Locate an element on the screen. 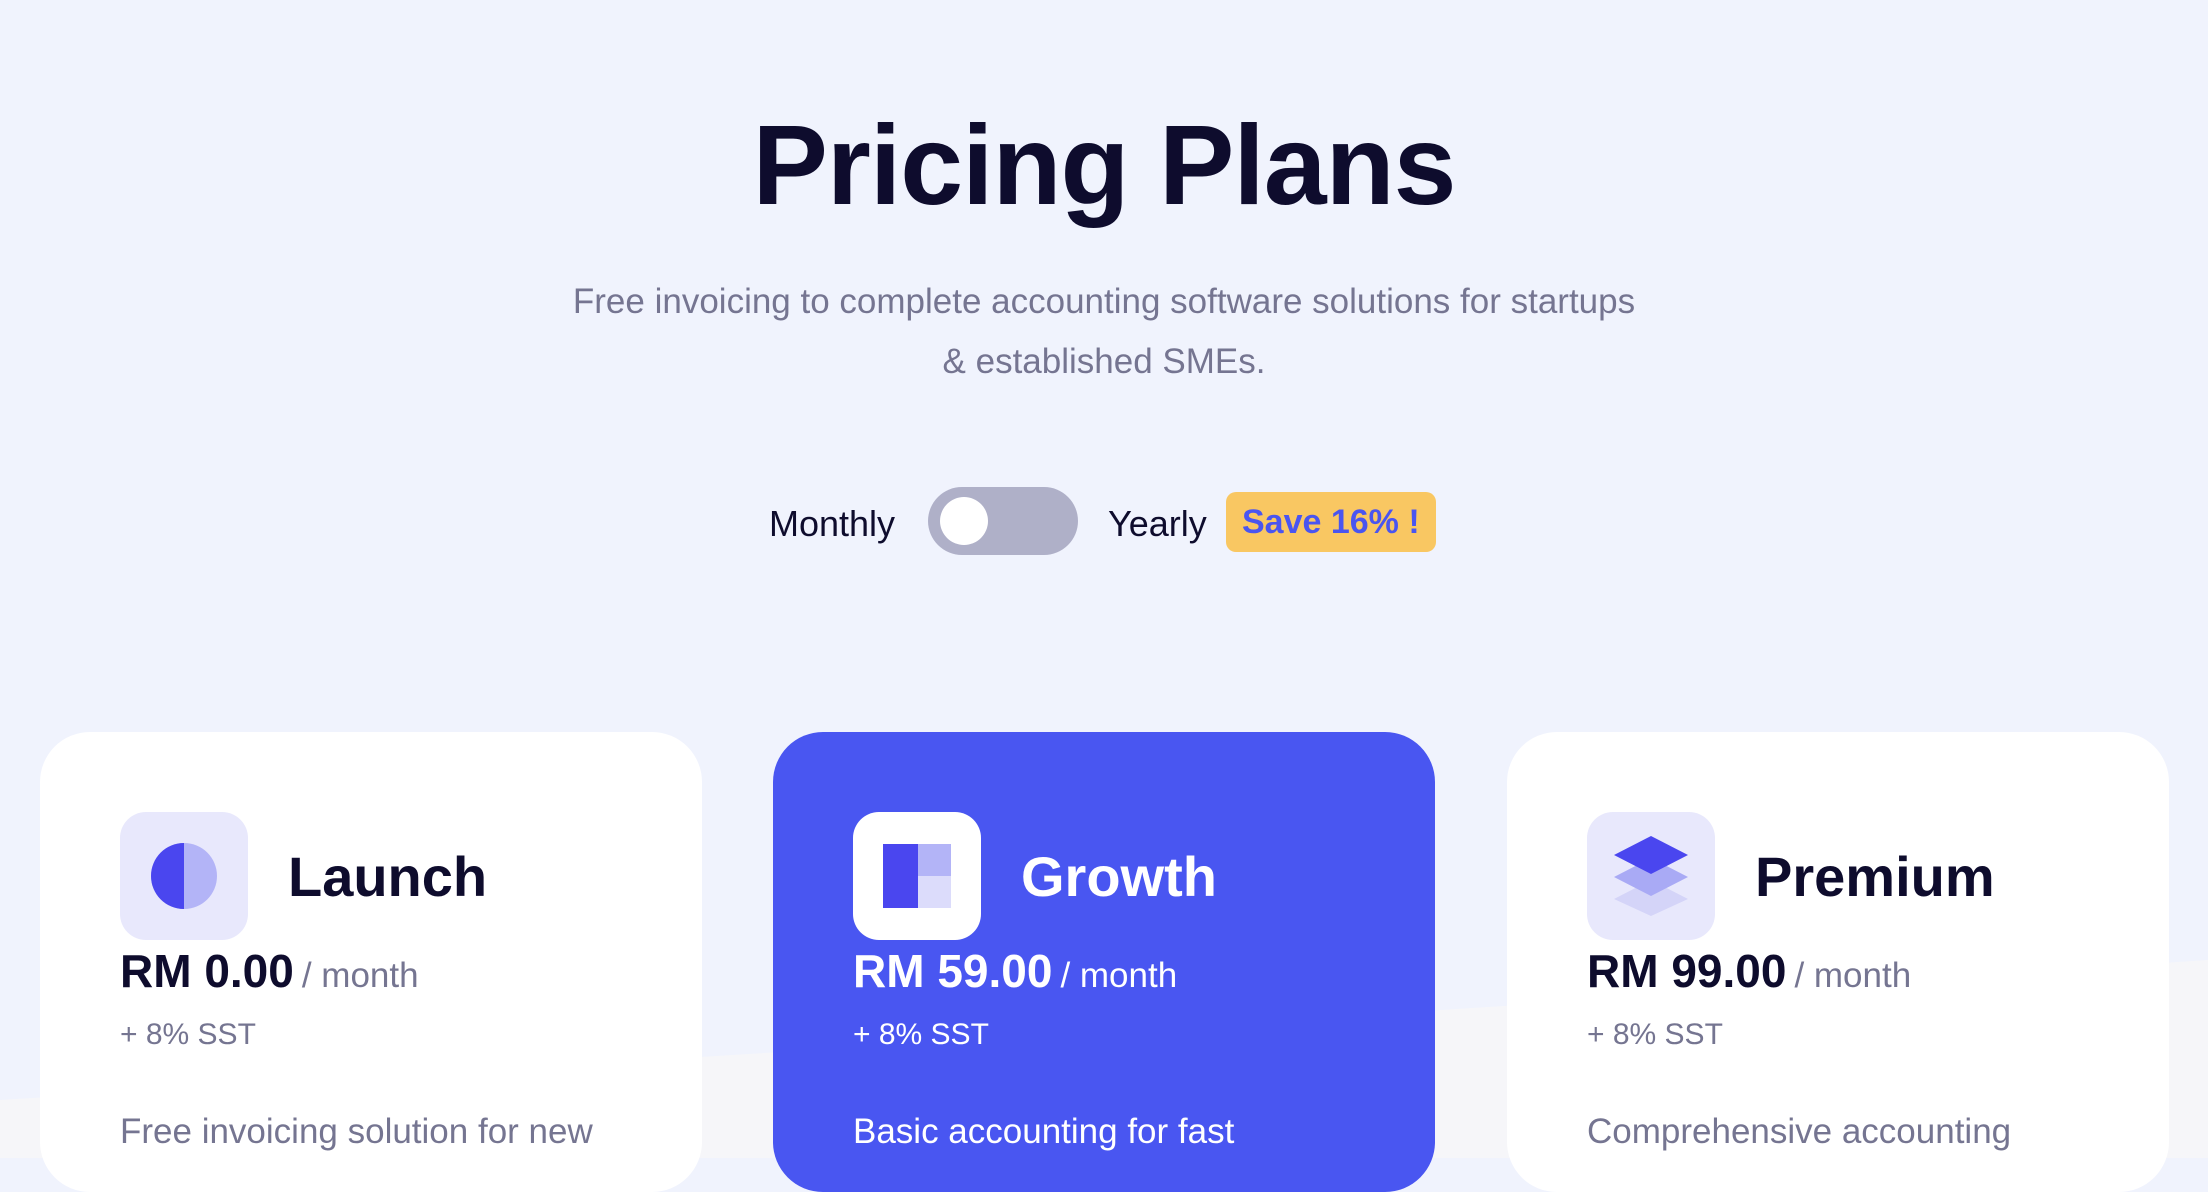 This screenshot has width=2208, height=1192. yearly-label: Yearly is located at coordinates (1157, 524).